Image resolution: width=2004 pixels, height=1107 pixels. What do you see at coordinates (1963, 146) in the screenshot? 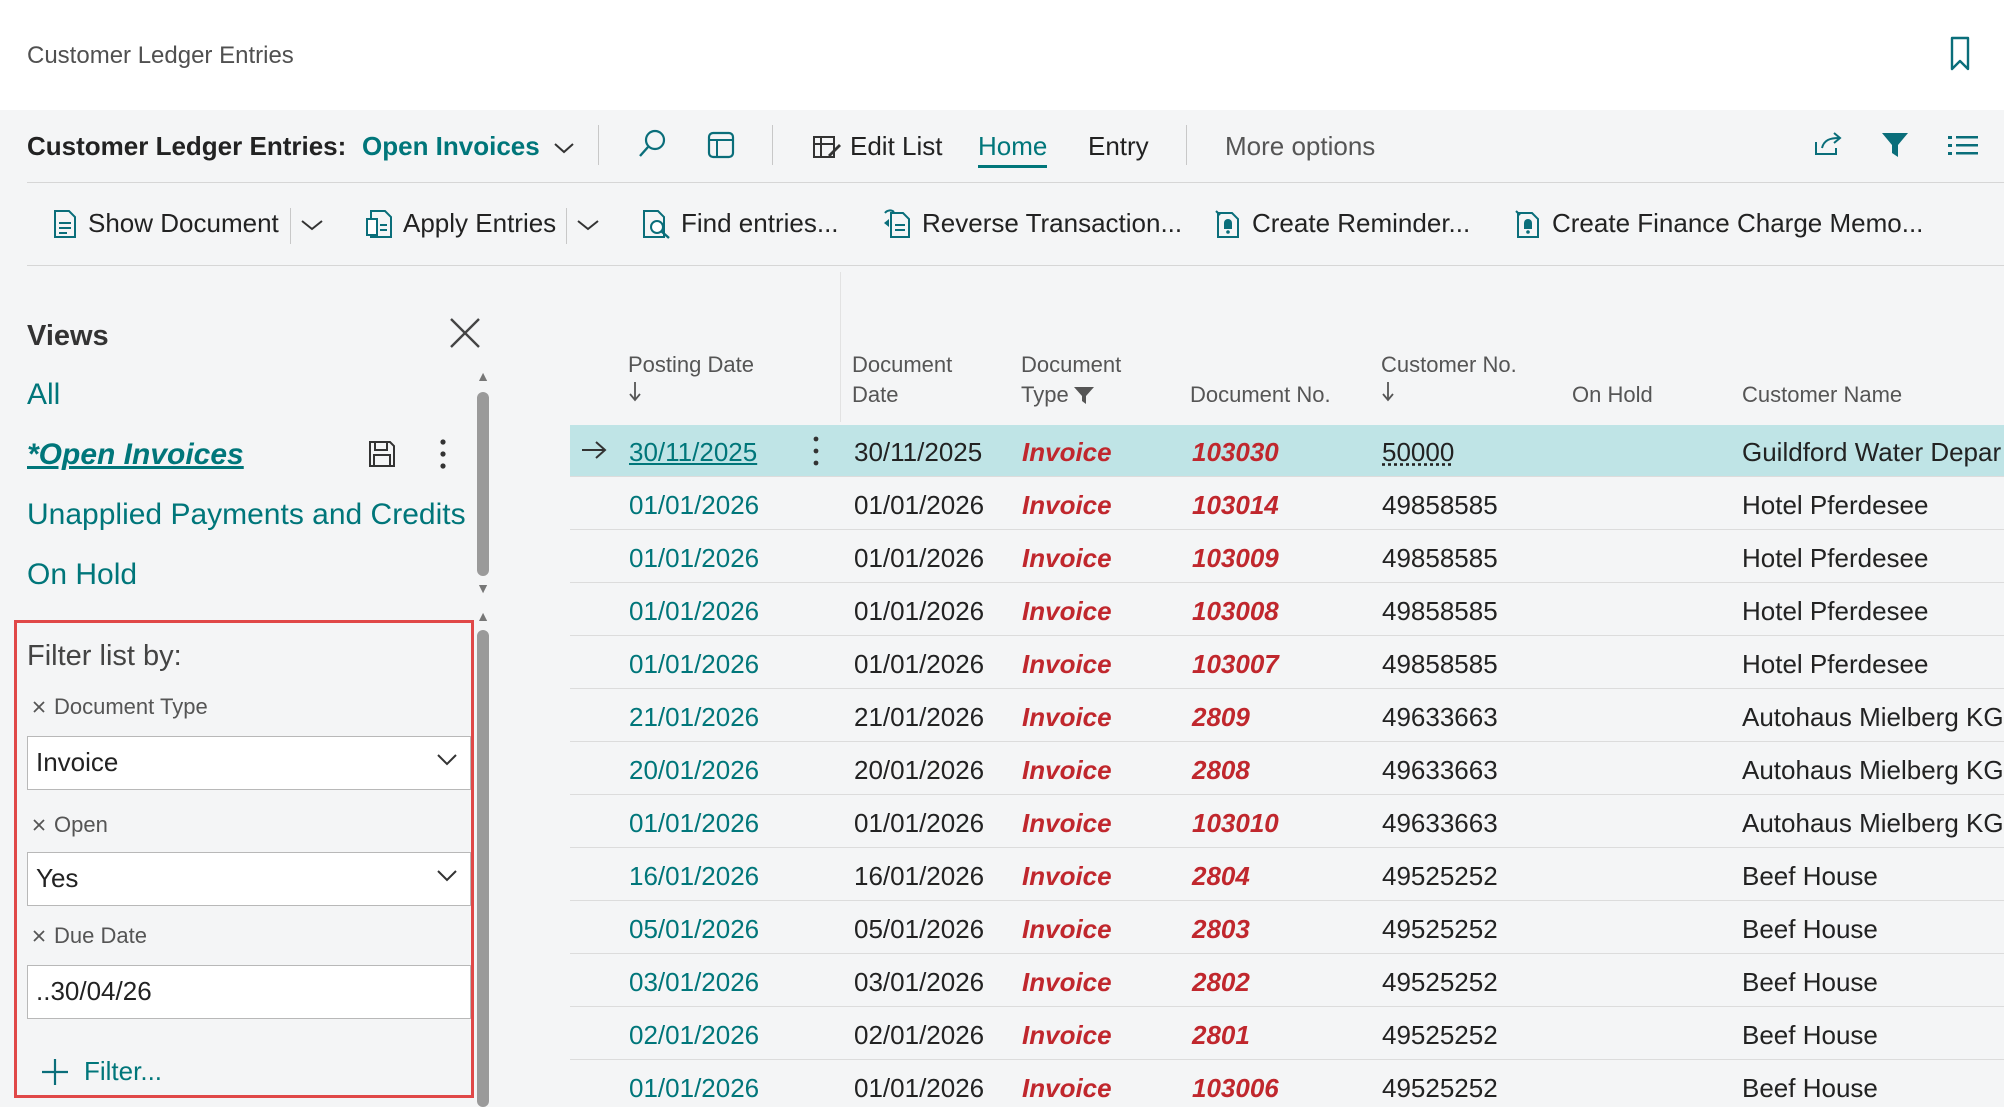
I see `list-view-icon` at bounding box center [1963, 146].